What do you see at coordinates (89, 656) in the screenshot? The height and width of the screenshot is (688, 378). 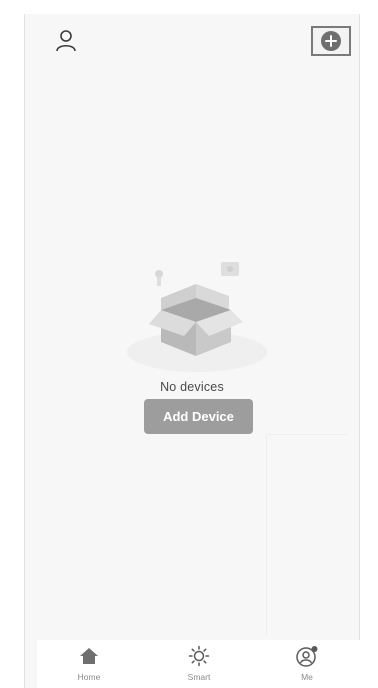 I see `home-icon` at bounding box center [89, 656].